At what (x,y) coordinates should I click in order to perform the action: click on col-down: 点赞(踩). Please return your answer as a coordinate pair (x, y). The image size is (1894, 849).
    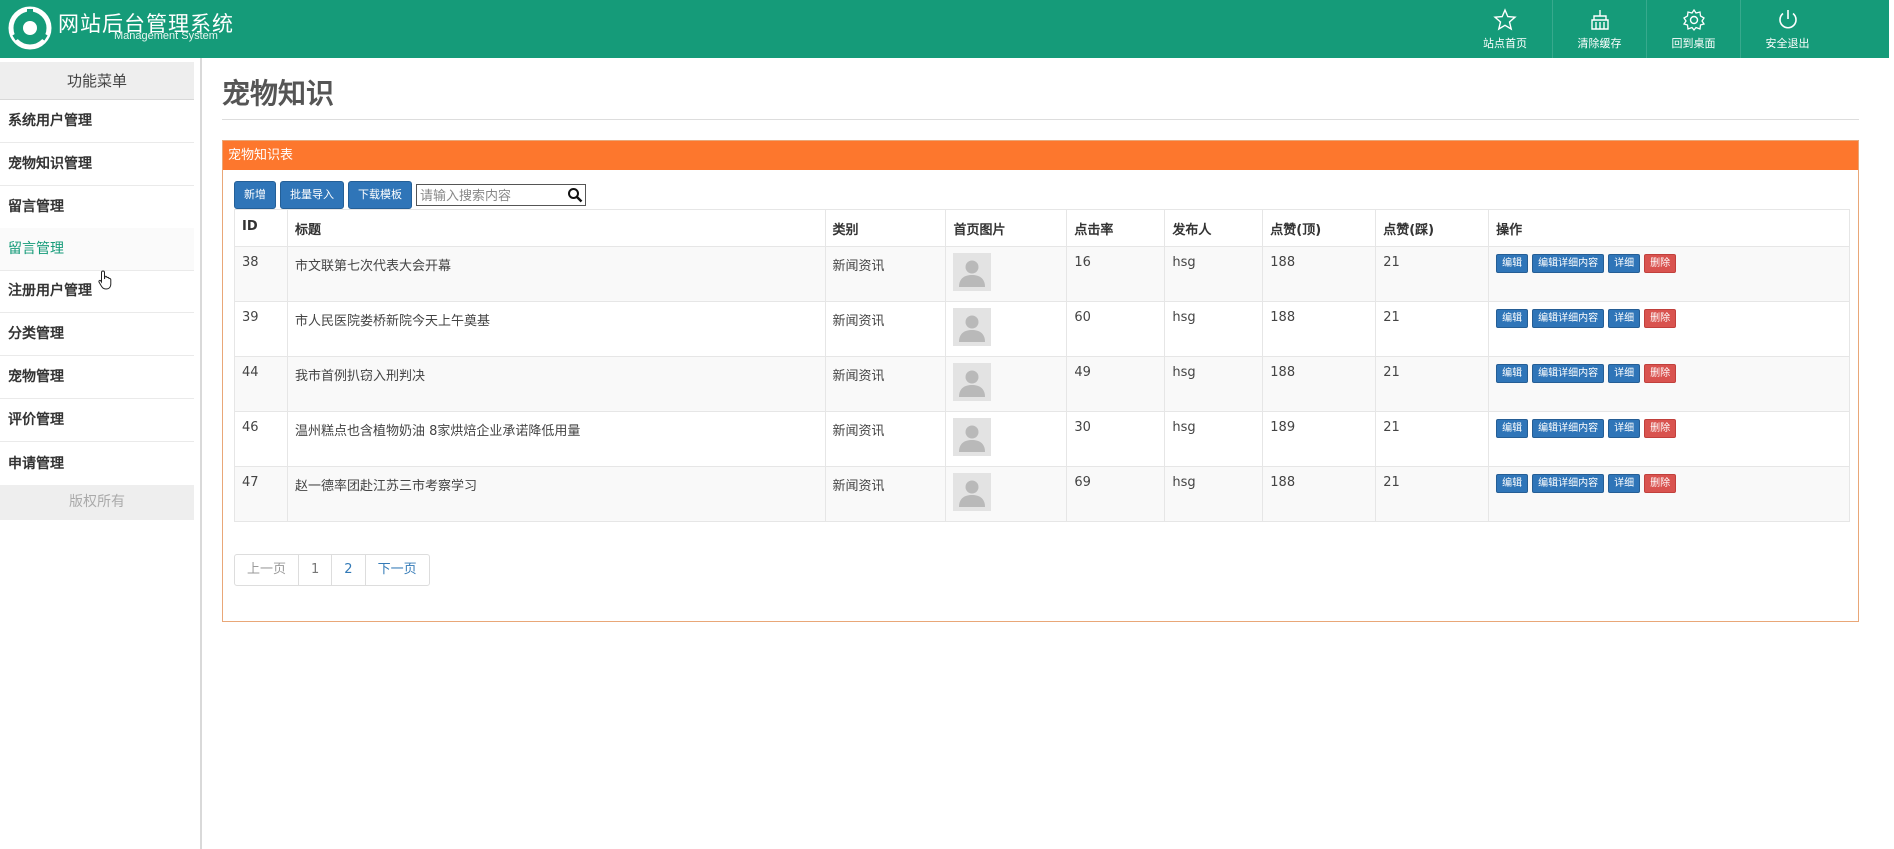
    Looking at the image, I should click on (1432, 228).